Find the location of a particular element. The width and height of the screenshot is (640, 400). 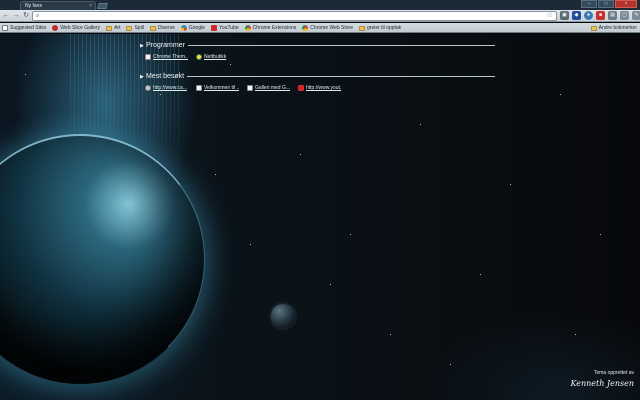

tab-close-icon: × is located at coordinates (90, 6).